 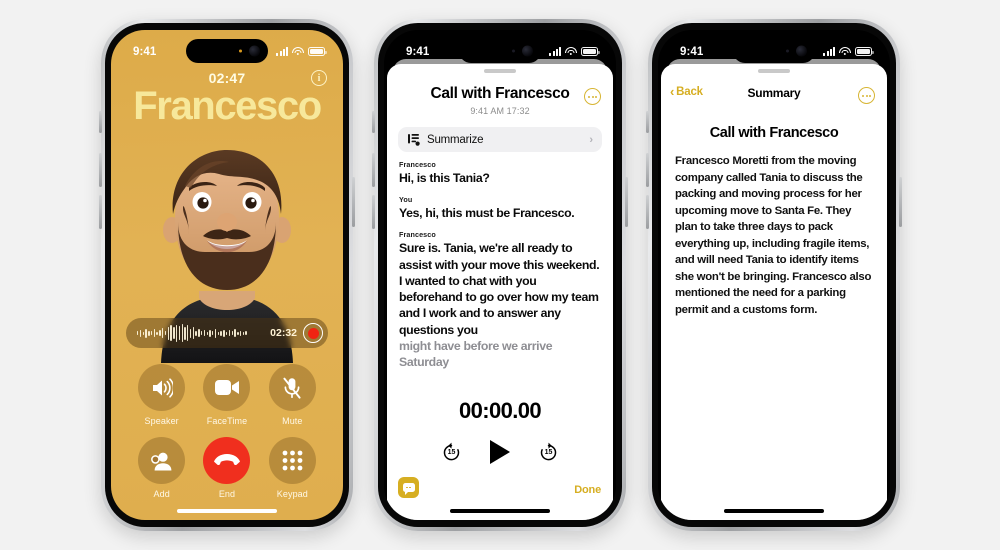 I want to click on speaker-button: Speaker, so click(x=161, y=395).